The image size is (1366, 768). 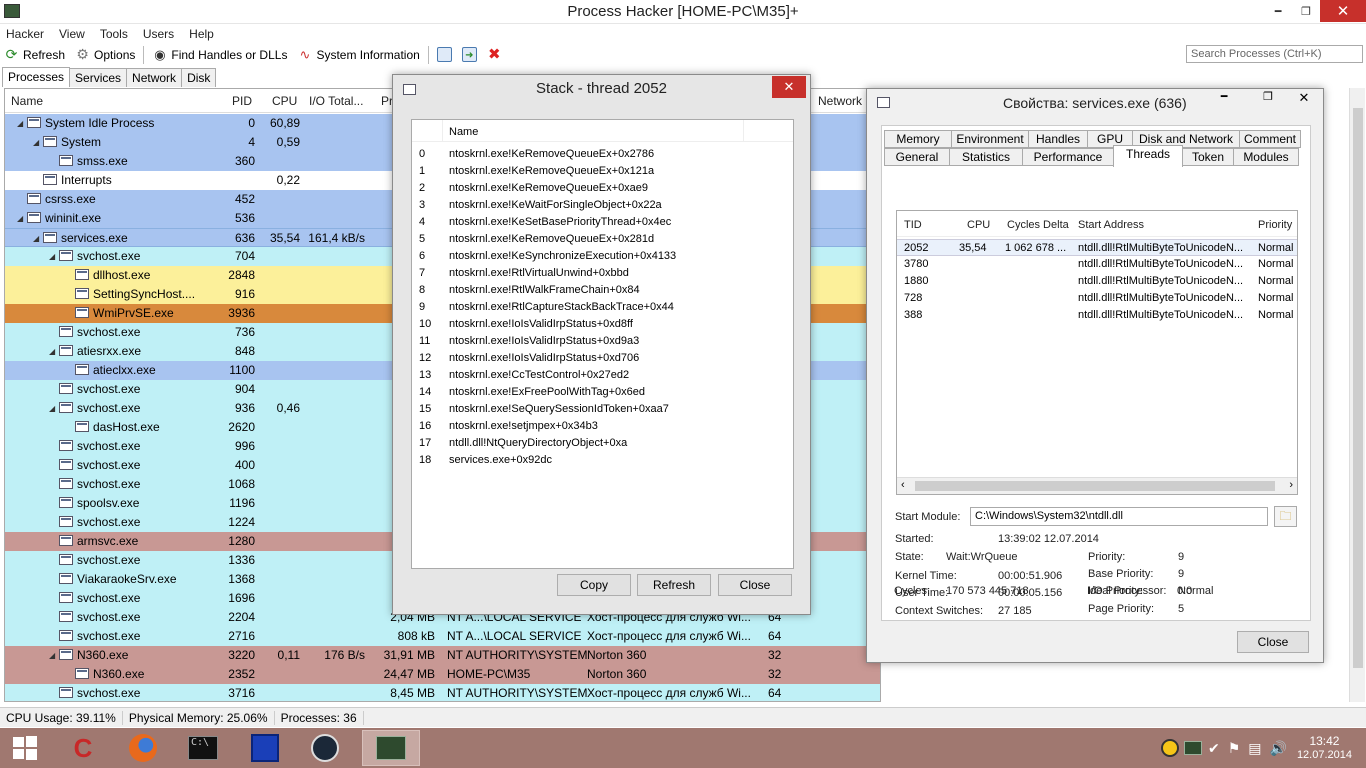 I want to click on menu-help: Help, so click(x=201, y=34).